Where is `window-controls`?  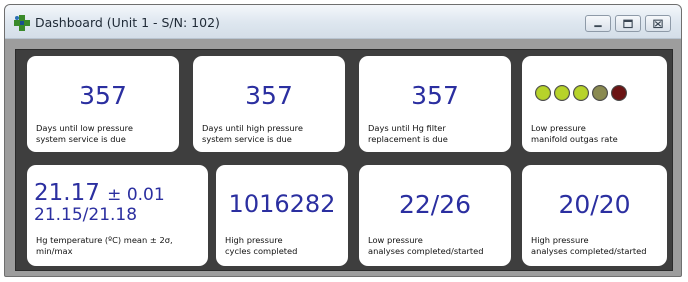
window-controls is located at coordinates (628, 23).